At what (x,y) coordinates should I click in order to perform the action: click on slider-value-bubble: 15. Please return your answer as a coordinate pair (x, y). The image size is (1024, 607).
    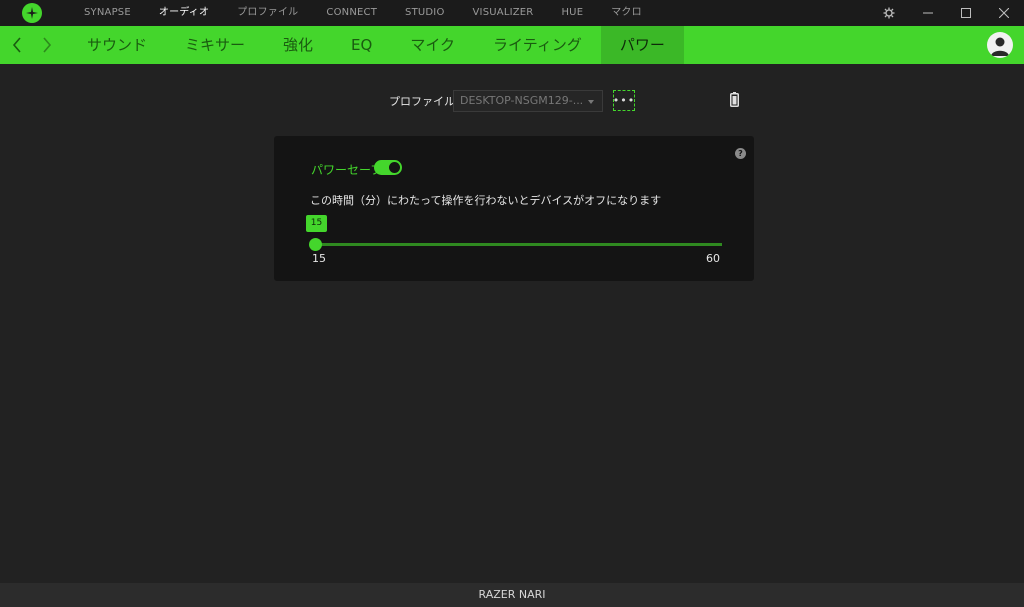
    Looking at the image, I should click on (316, 223).